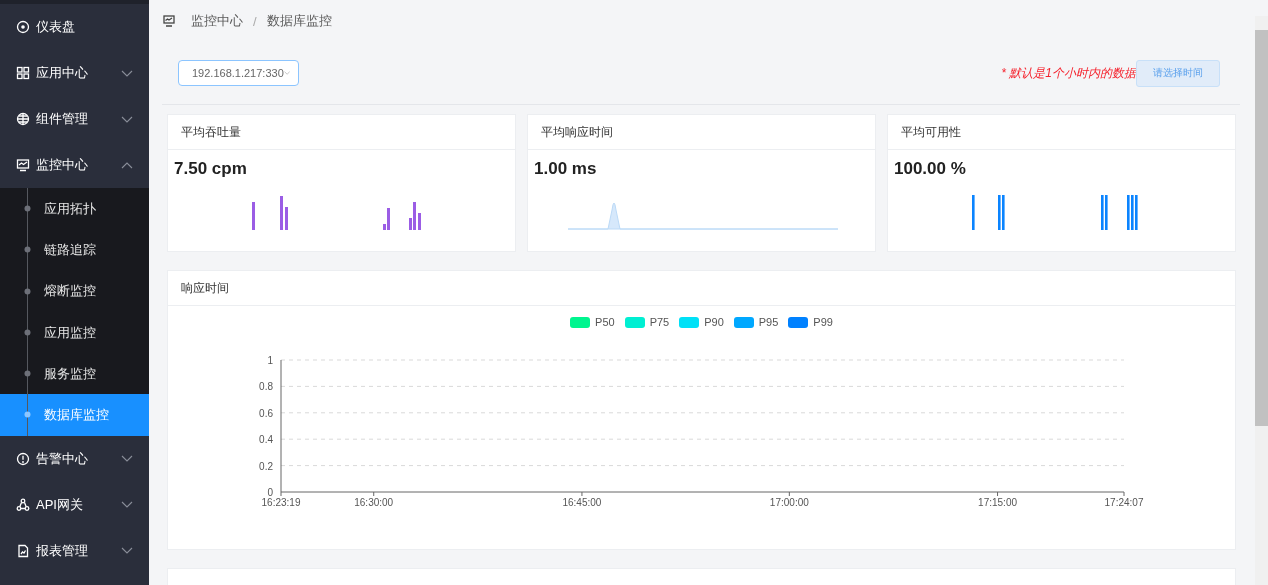  What do you see at coordinates (23, 73) in the screenshot?
I see `grid-icon` at bounding box center [23, 73].